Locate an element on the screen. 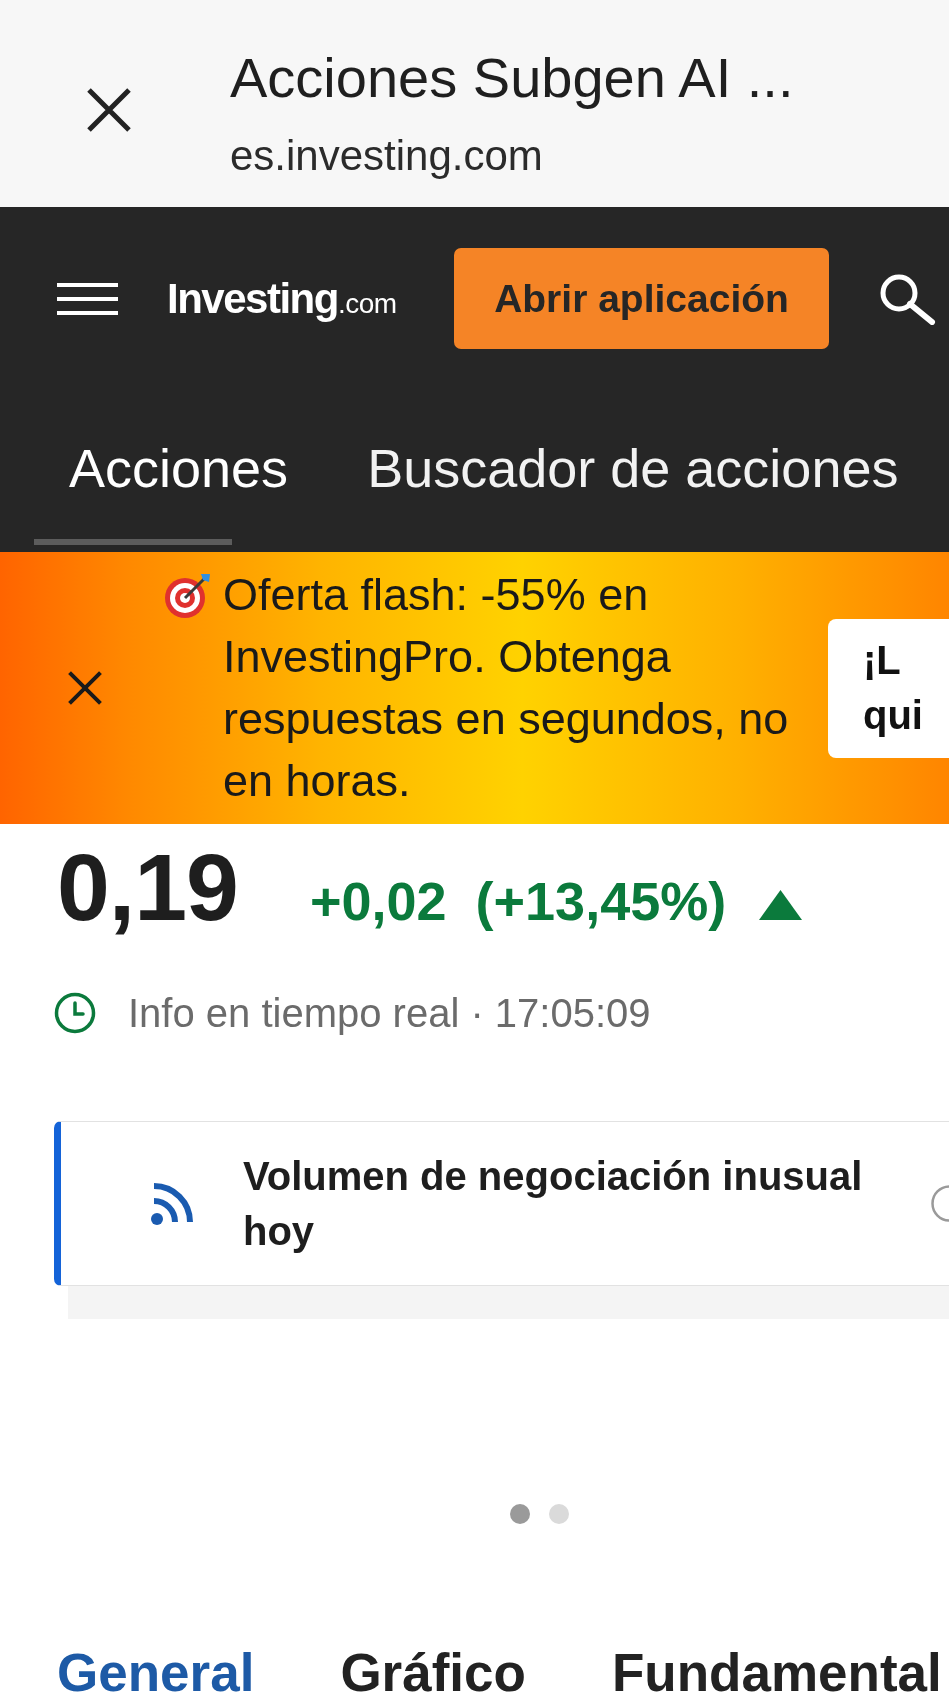 This screenshot has width=949, height=1706. ring-icon is located at coordinates (939, 1203).